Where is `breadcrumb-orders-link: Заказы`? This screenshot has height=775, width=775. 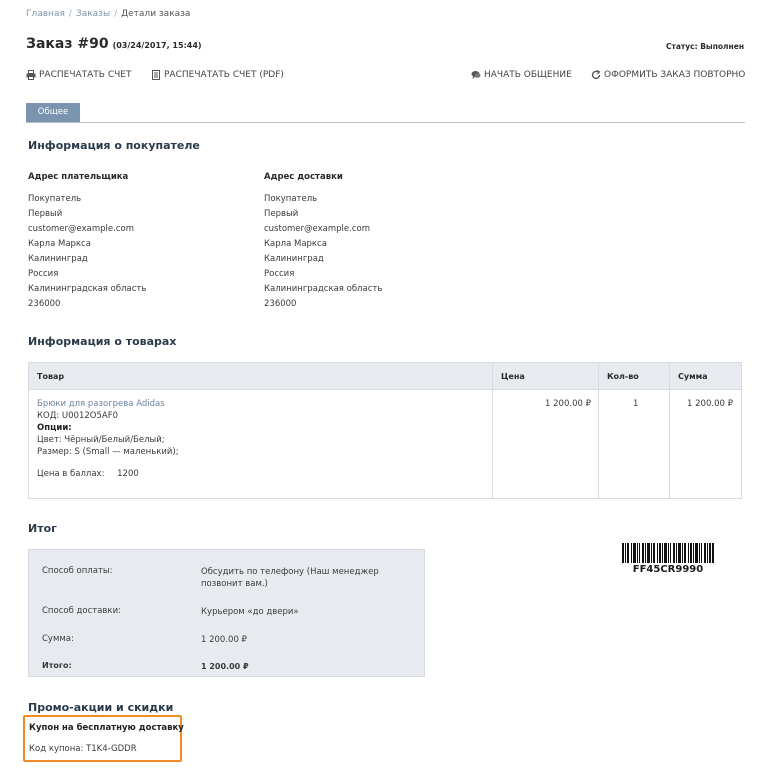
breadcrumb-orders-link: Заказы is located at coordinates (93, 14).